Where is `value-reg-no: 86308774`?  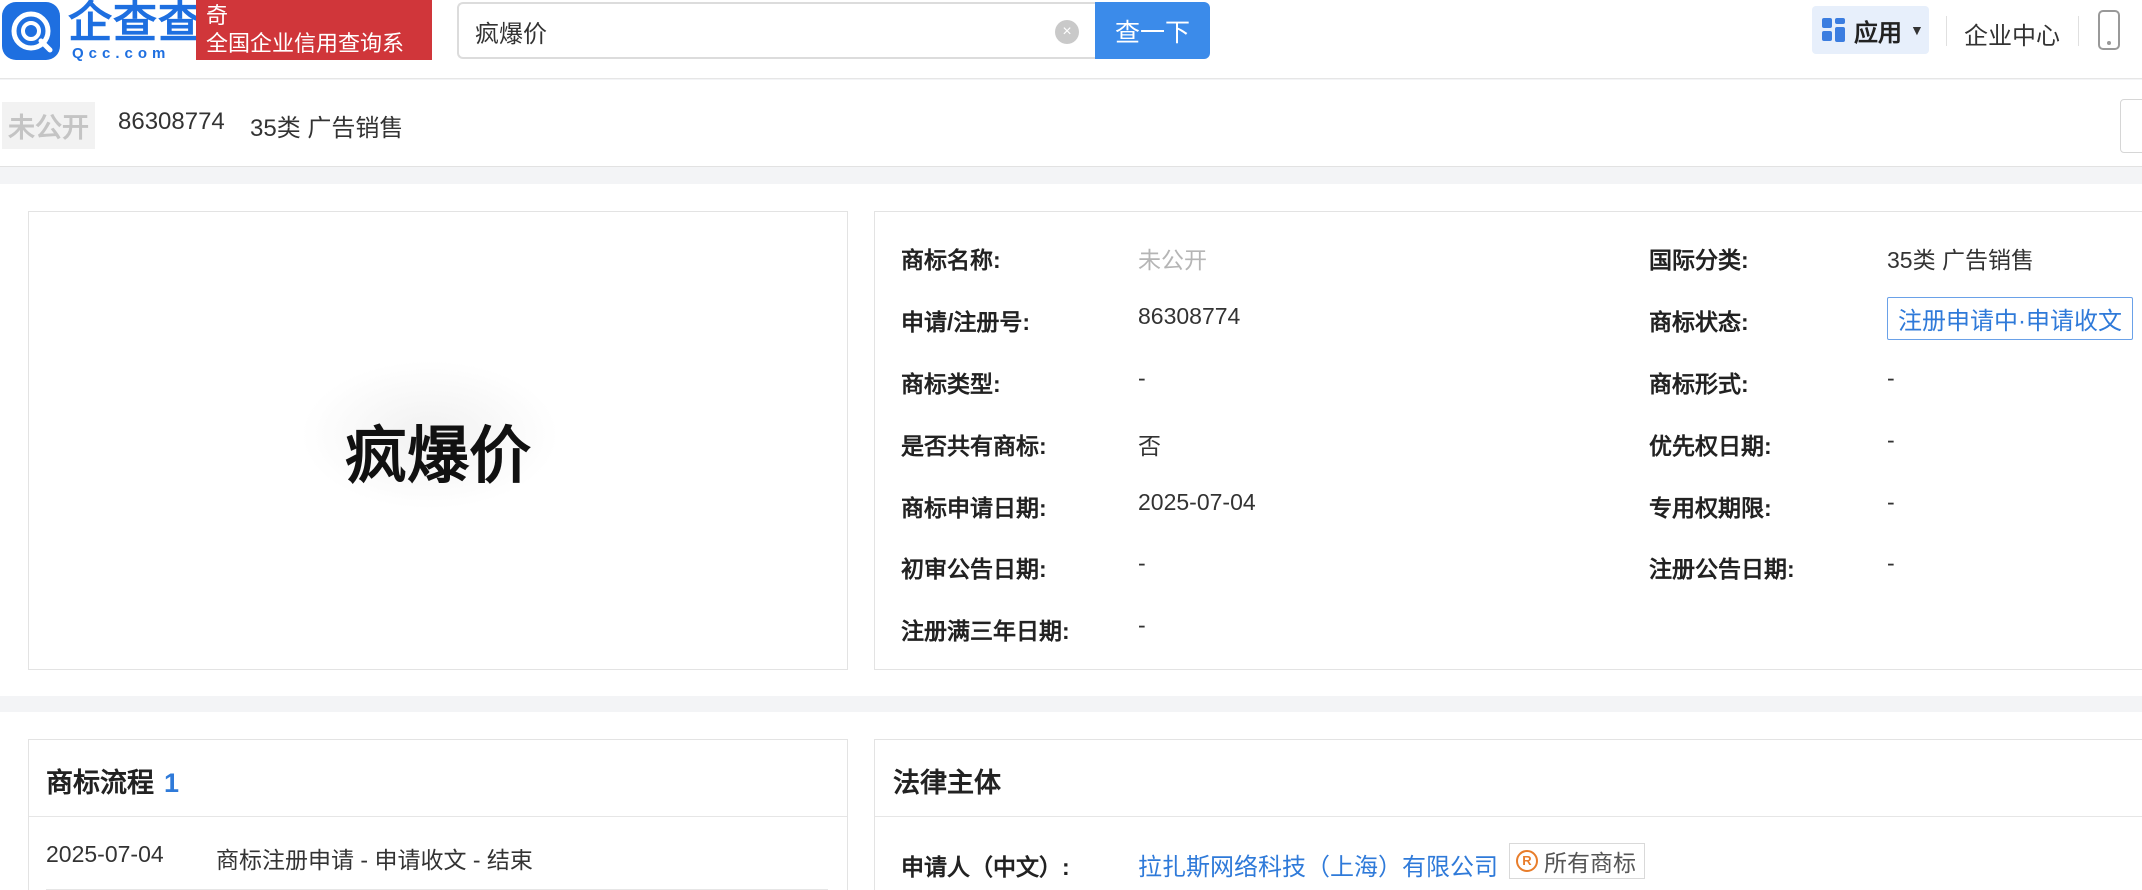 value-reg-no: 86308774 is located at coordinates (1189, 316).